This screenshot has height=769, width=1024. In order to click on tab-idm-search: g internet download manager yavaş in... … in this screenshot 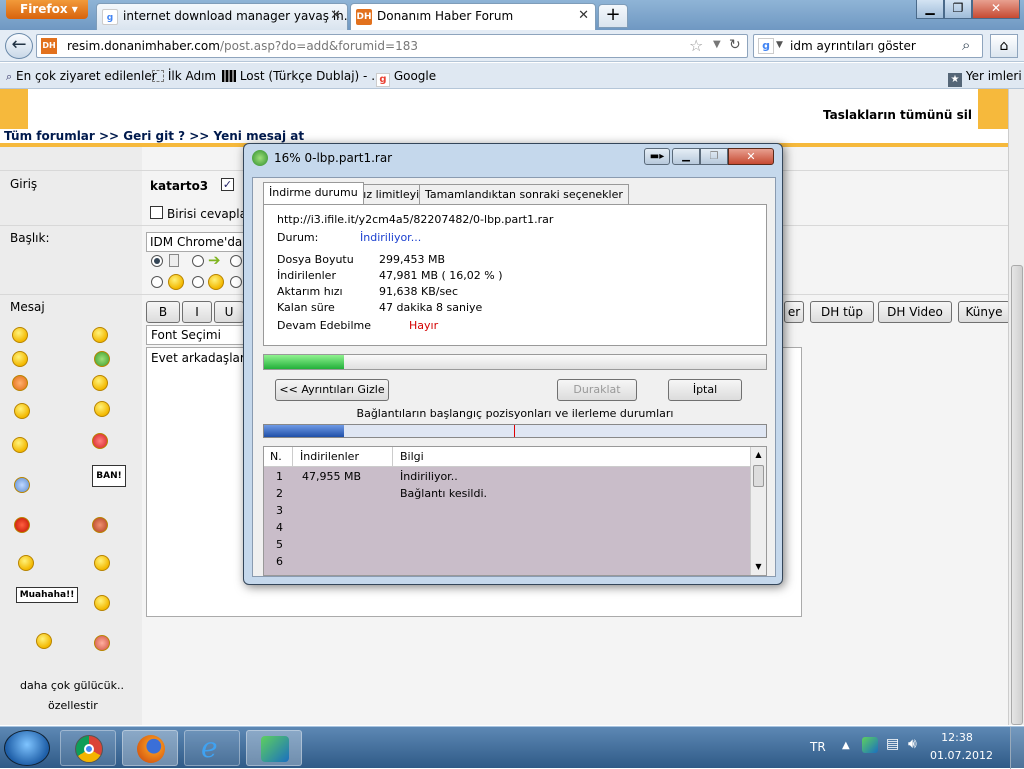, I will do `click(222, 16)`.